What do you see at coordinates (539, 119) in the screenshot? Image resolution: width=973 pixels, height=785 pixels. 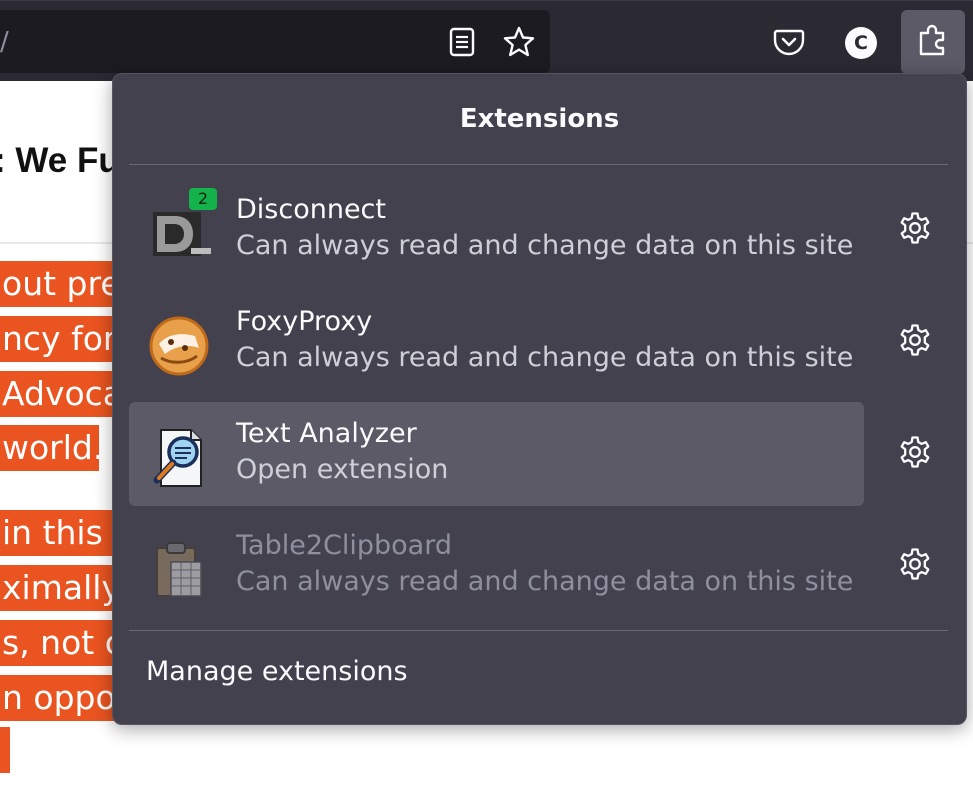 I see `panel-title: Extensions` at bounding box center [539, 119].